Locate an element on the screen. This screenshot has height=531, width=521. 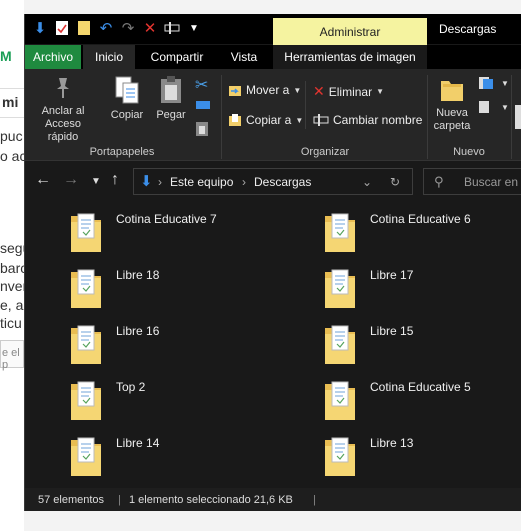
properties-big-icon is located at coordinates (518, 117).